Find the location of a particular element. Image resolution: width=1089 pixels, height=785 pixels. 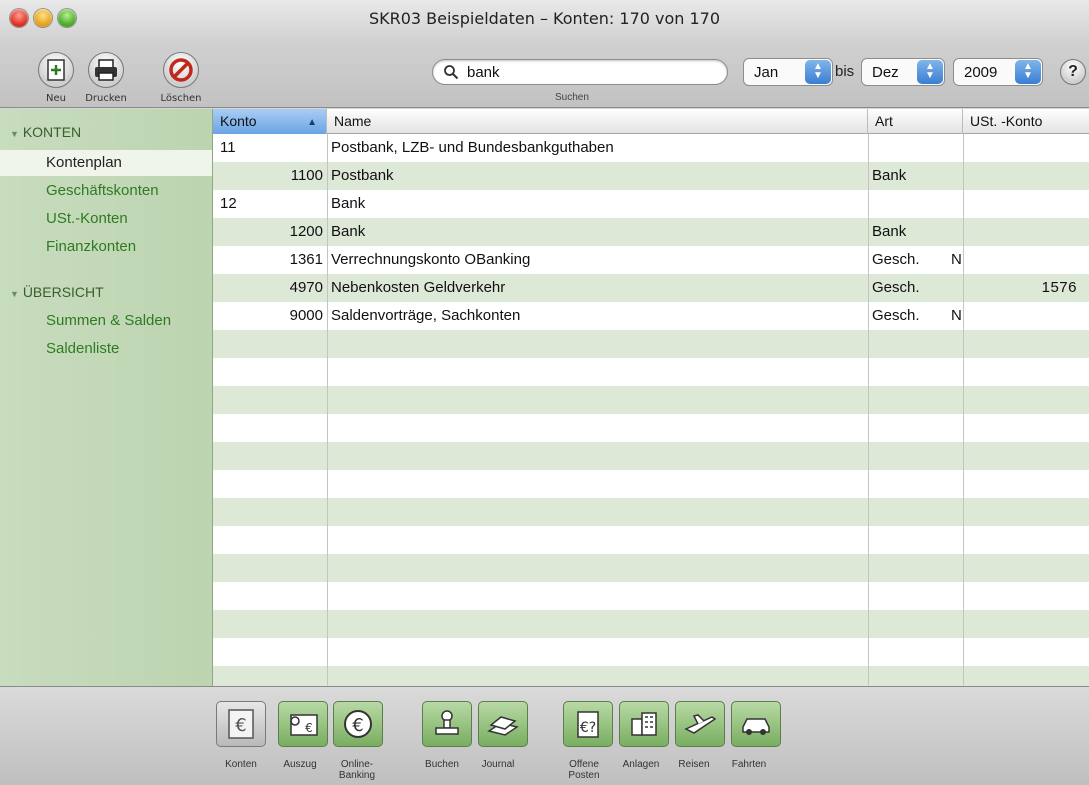

cell-art: Bank is located at coordinates (889, 231).